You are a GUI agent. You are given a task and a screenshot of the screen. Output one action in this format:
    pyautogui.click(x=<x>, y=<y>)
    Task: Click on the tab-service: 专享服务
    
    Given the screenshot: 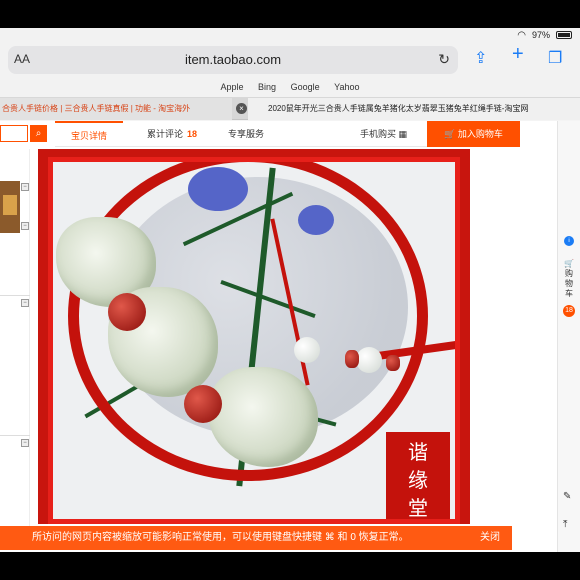 What is the action you would take?
    pyautogui.click(x=246, y=134)
    